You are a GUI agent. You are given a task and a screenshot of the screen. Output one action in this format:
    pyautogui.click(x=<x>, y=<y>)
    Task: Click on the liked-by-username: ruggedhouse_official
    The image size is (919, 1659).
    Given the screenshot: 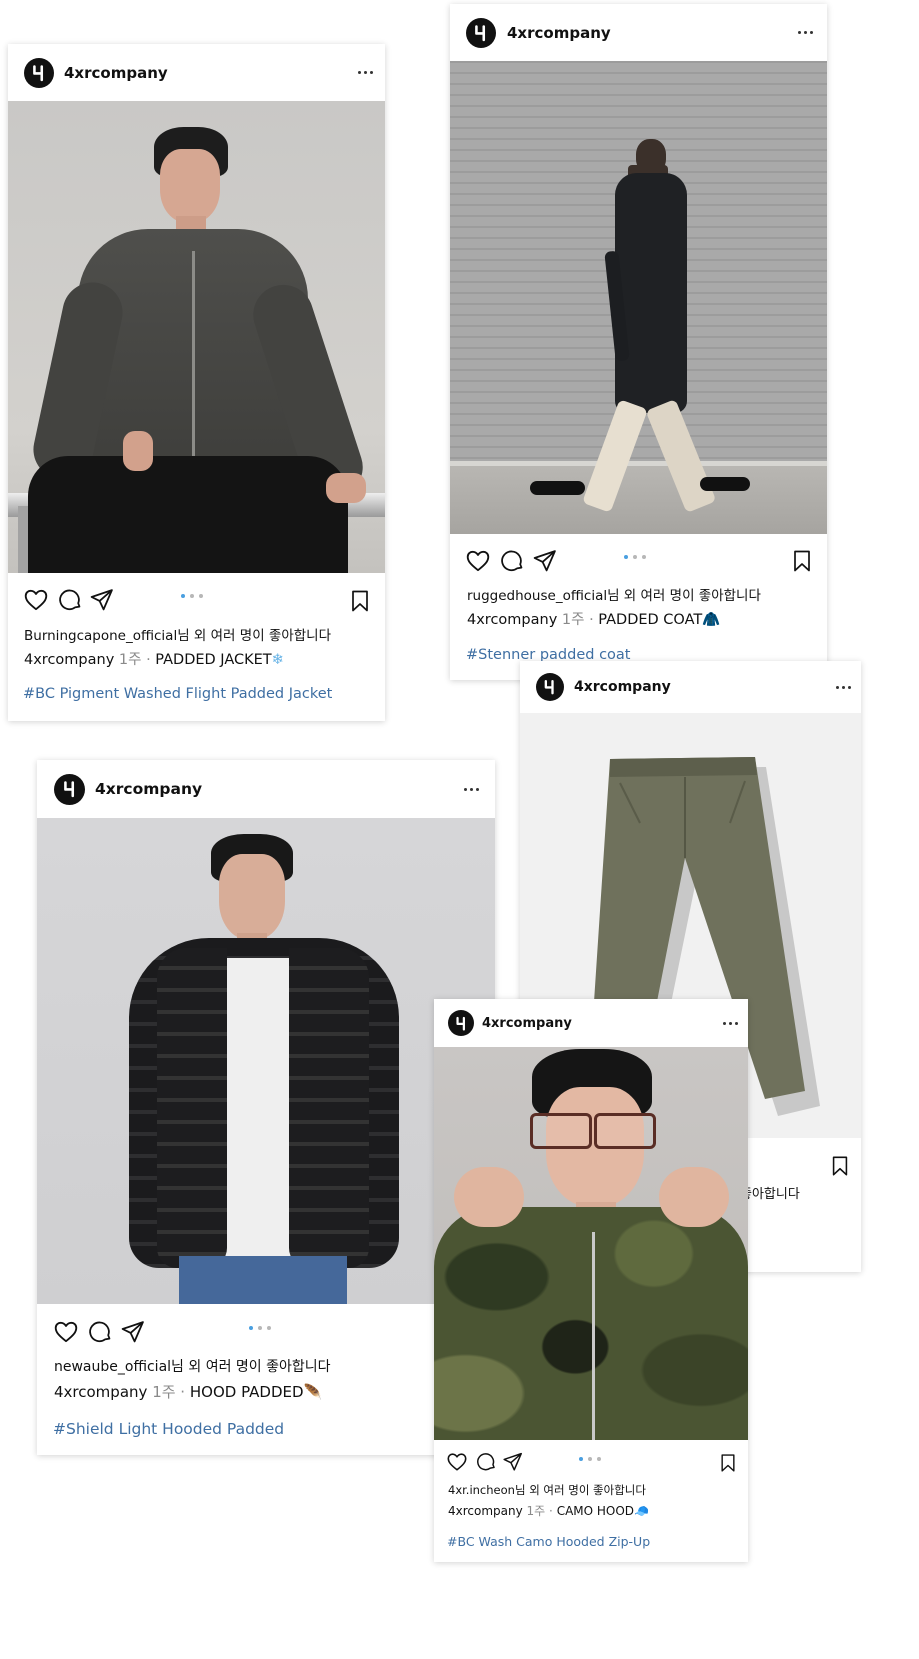 What is the action you would take?
    pyautogui.click(x=537, y=596)
    